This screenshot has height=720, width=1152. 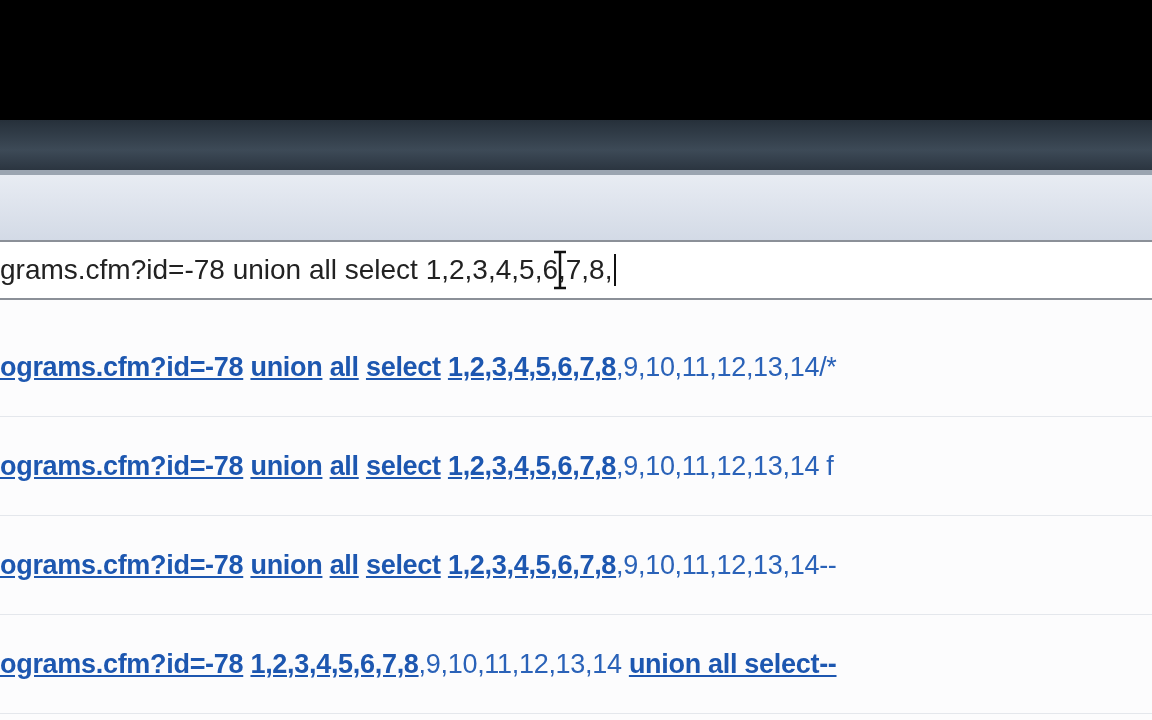 What do you see at coordinates (417, 466) in the screenshot?
I see `suggestion-link: ograms.cfm?id=-78 union all select 1,2,3,4,5,6,7,8,9,10,11,12,13,14 f` at bounding box center [417, 466].